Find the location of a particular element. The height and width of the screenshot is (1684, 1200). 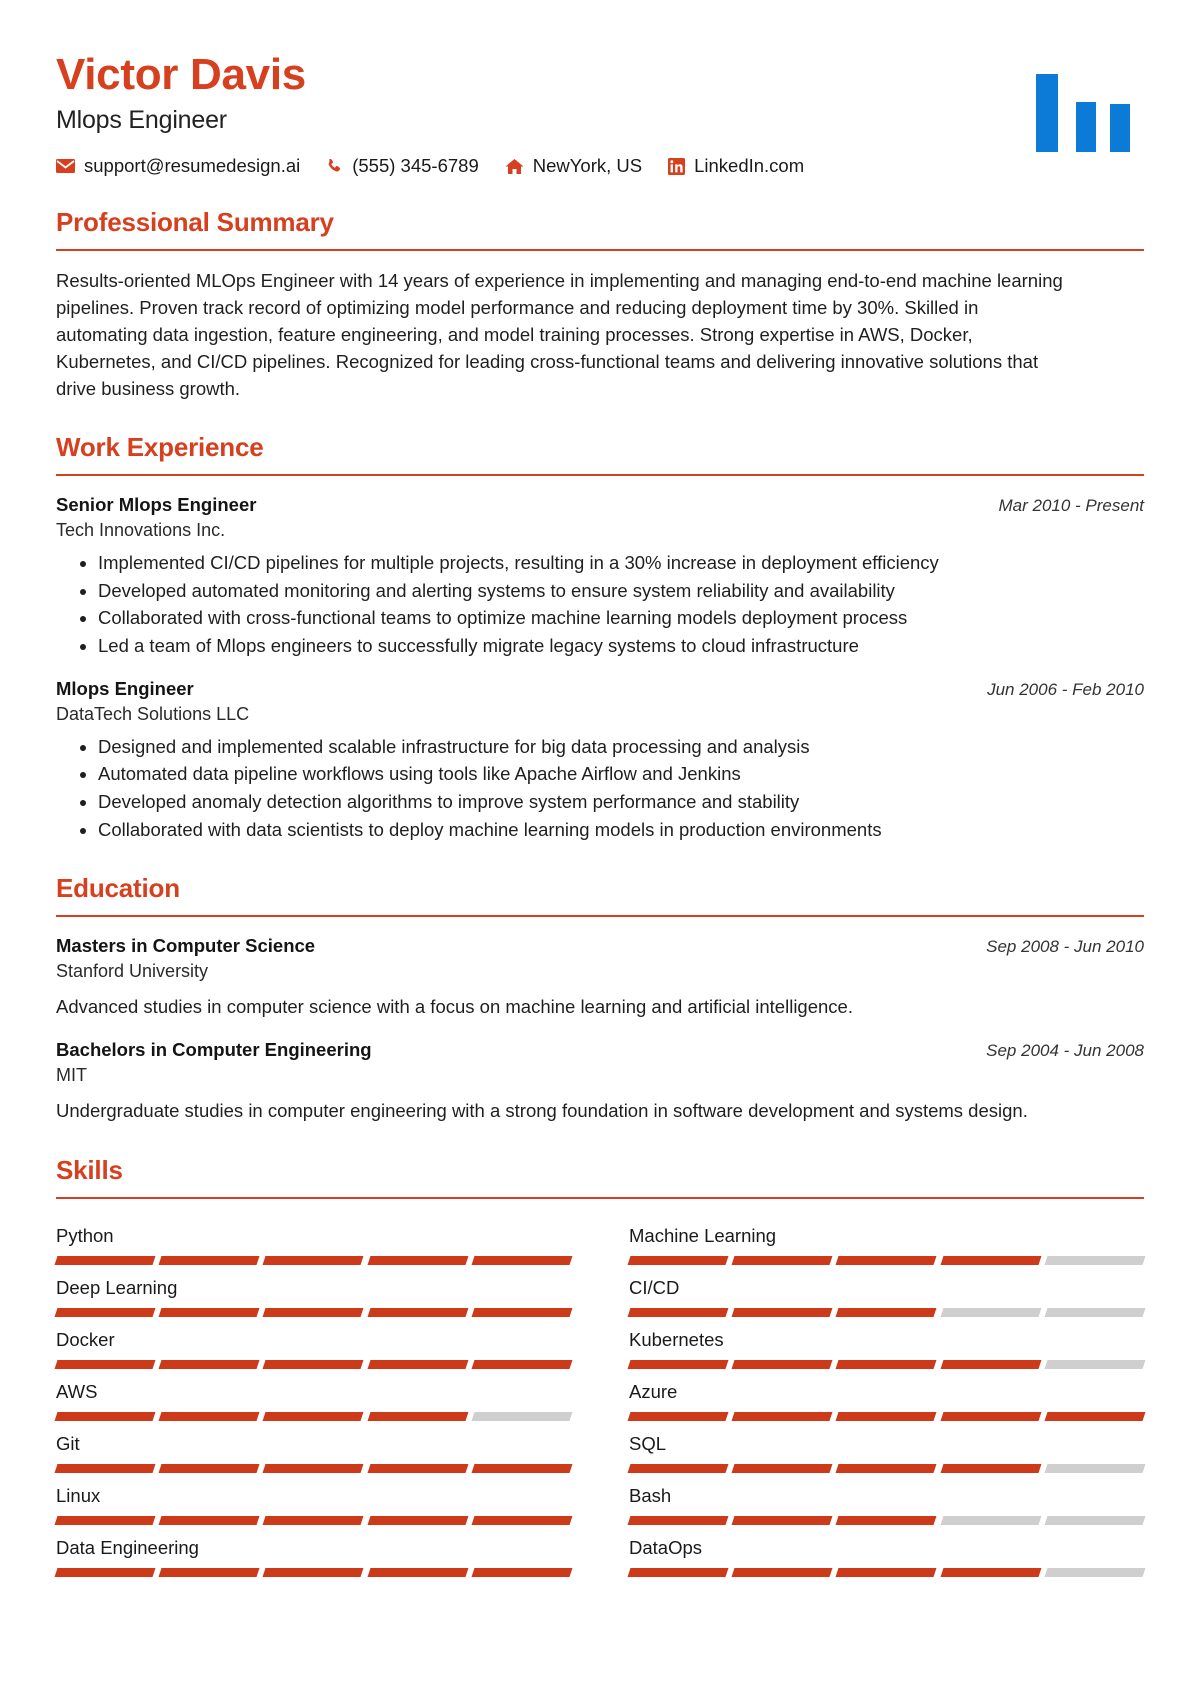

education-dates: Sep 2008 - Jun 2010 is located at coordinates (1065, 947).